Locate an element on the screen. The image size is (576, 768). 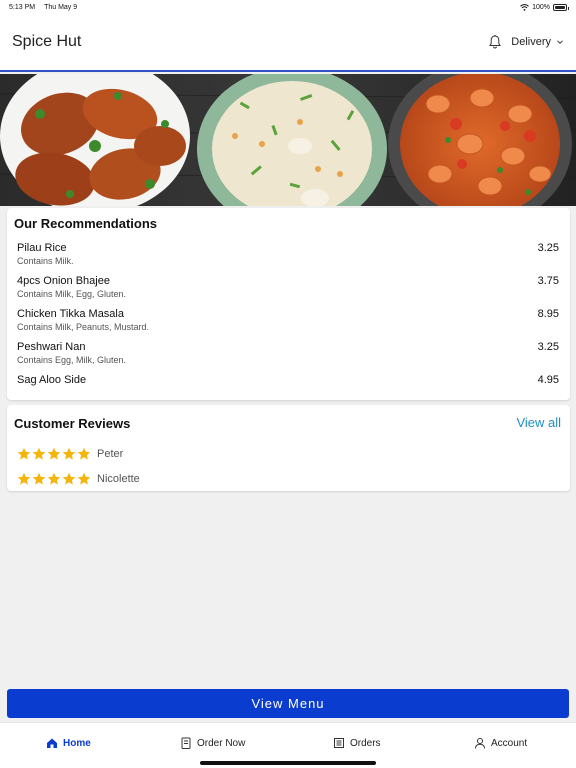
menu-item-price: 3.75 is located at coordinates (548, 281).